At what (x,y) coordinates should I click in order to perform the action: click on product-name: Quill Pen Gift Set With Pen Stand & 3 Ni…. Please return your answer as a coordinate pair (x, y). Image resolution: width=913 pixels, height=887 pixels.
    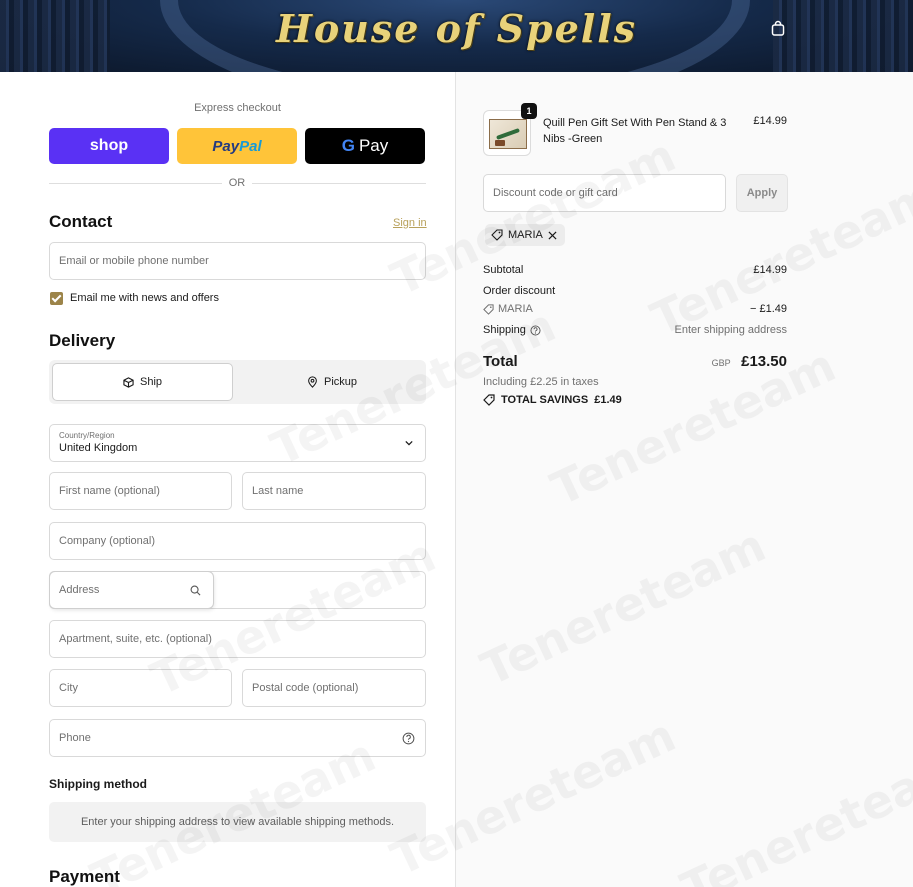
    Looking at the image, I should click on (635, 131).